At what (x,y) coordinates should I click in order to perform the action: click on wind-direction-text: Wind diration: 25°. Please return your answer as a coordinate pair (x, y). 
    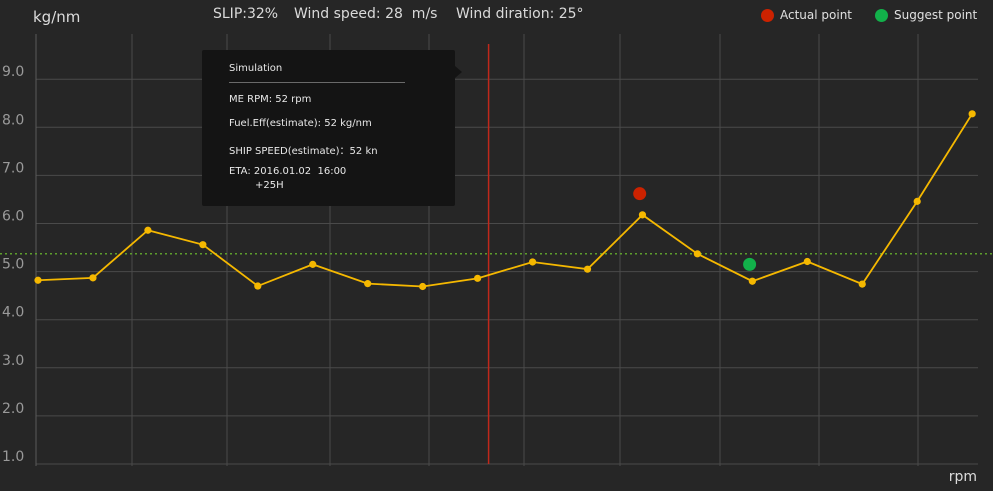
    Looking at the image, I should click on (520, 14).